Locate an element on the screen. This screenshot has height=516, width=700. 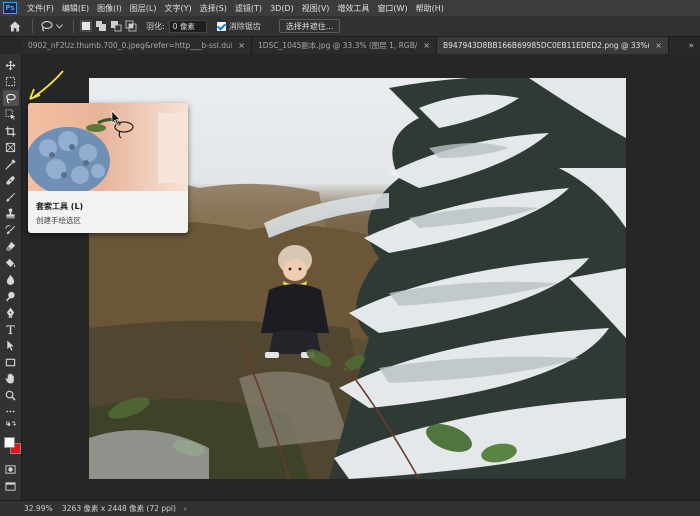
quick-mask-button is located at coordinates (11, 470).